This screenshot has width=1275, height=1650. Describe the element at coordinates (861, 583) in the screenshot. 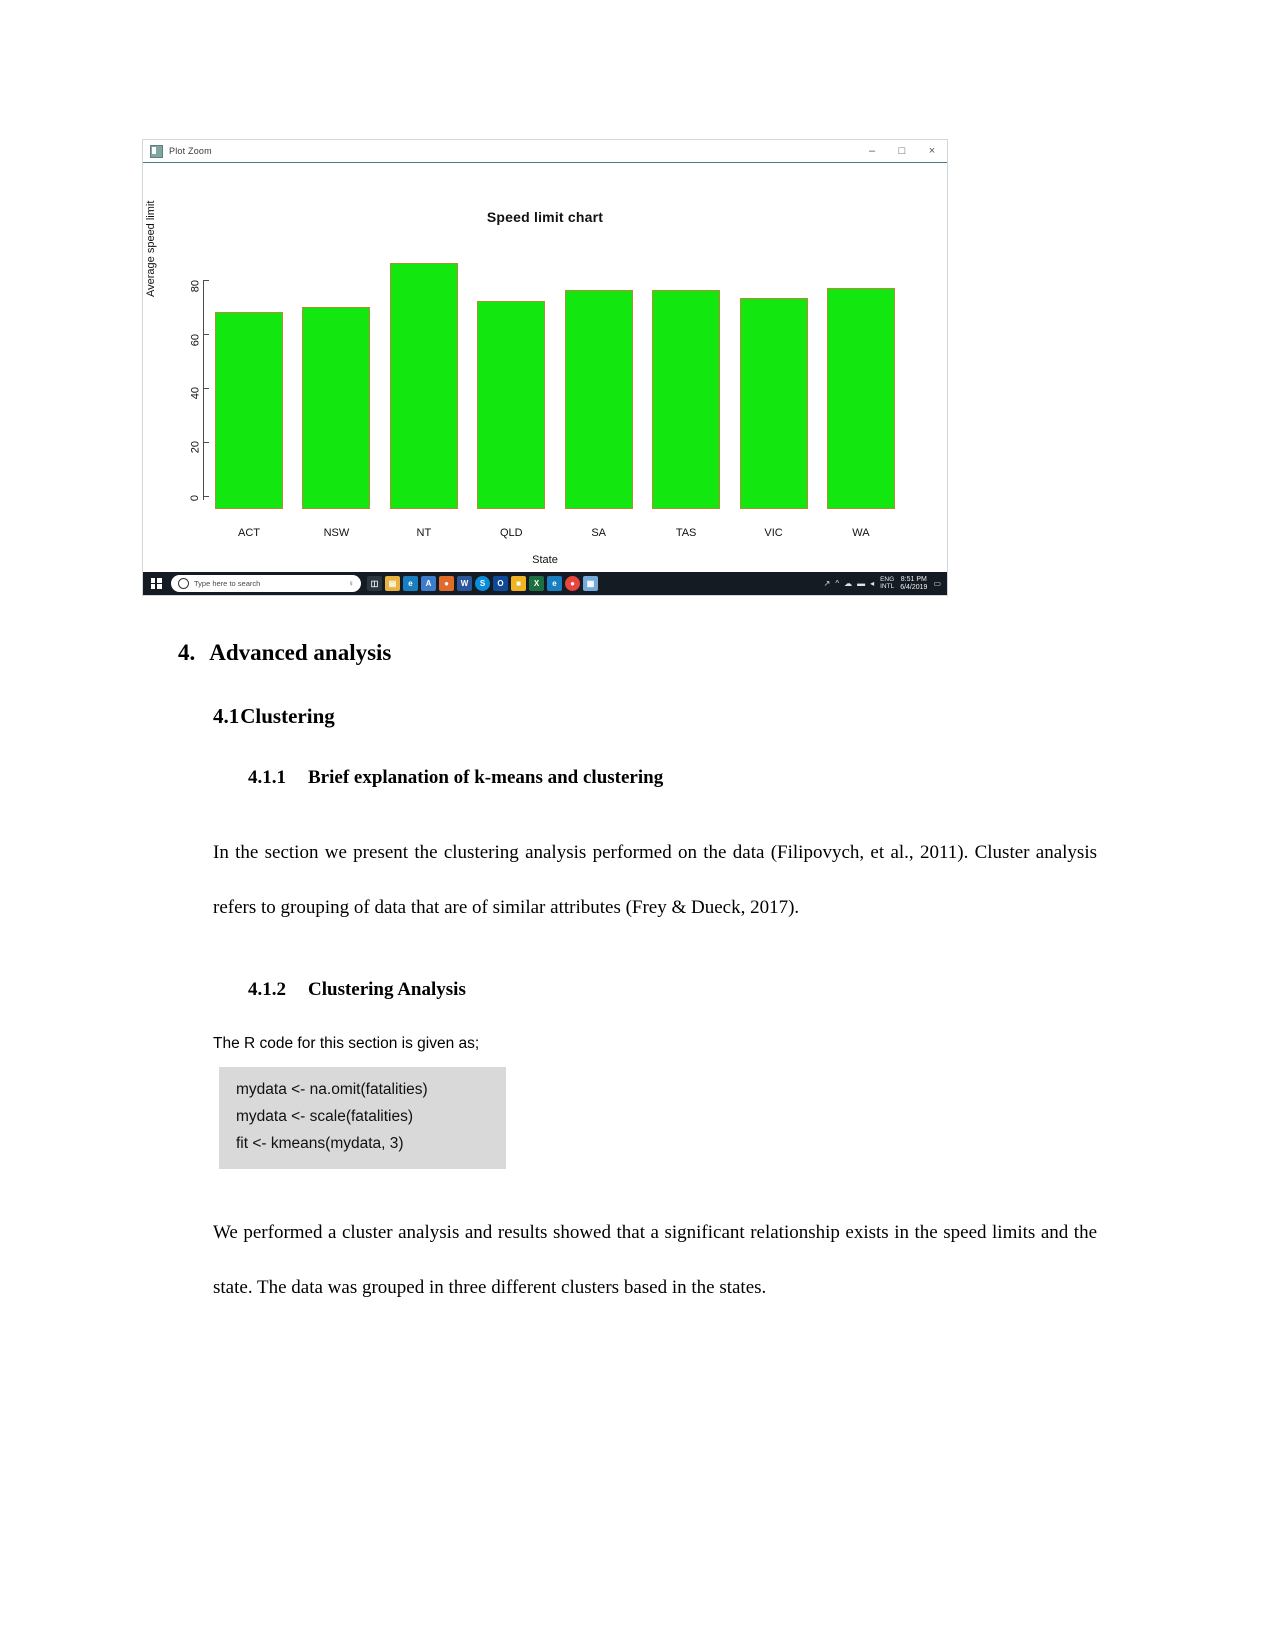

I see `network-icon: ▬` at that location.